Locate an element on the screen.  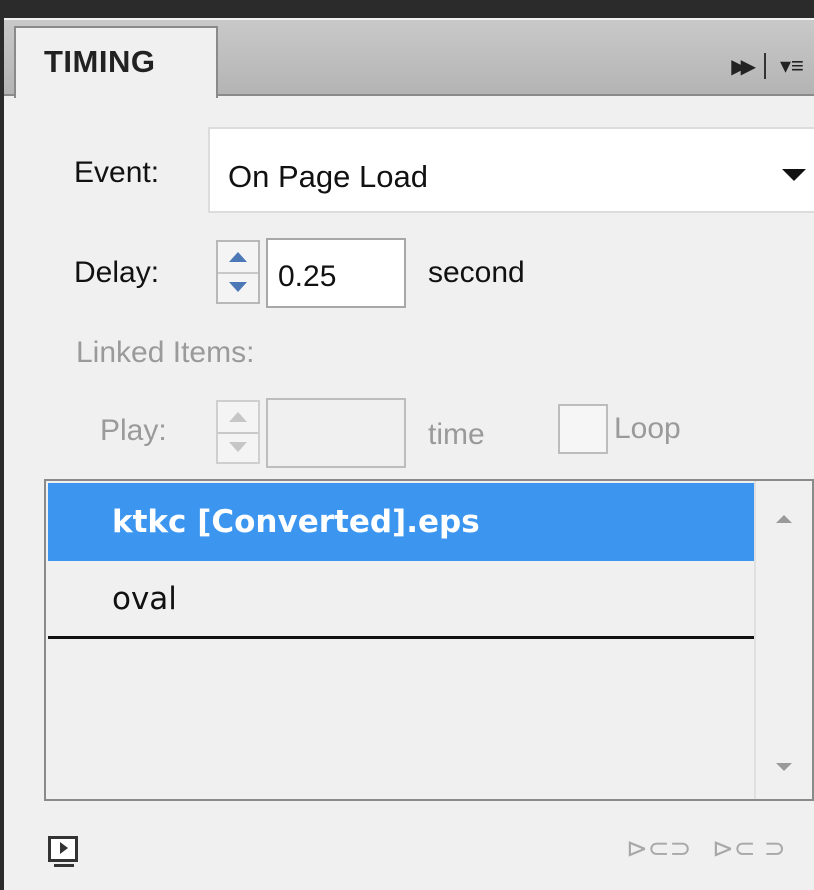
dropdown-arrow-icon is located at coordinates (794, 175).